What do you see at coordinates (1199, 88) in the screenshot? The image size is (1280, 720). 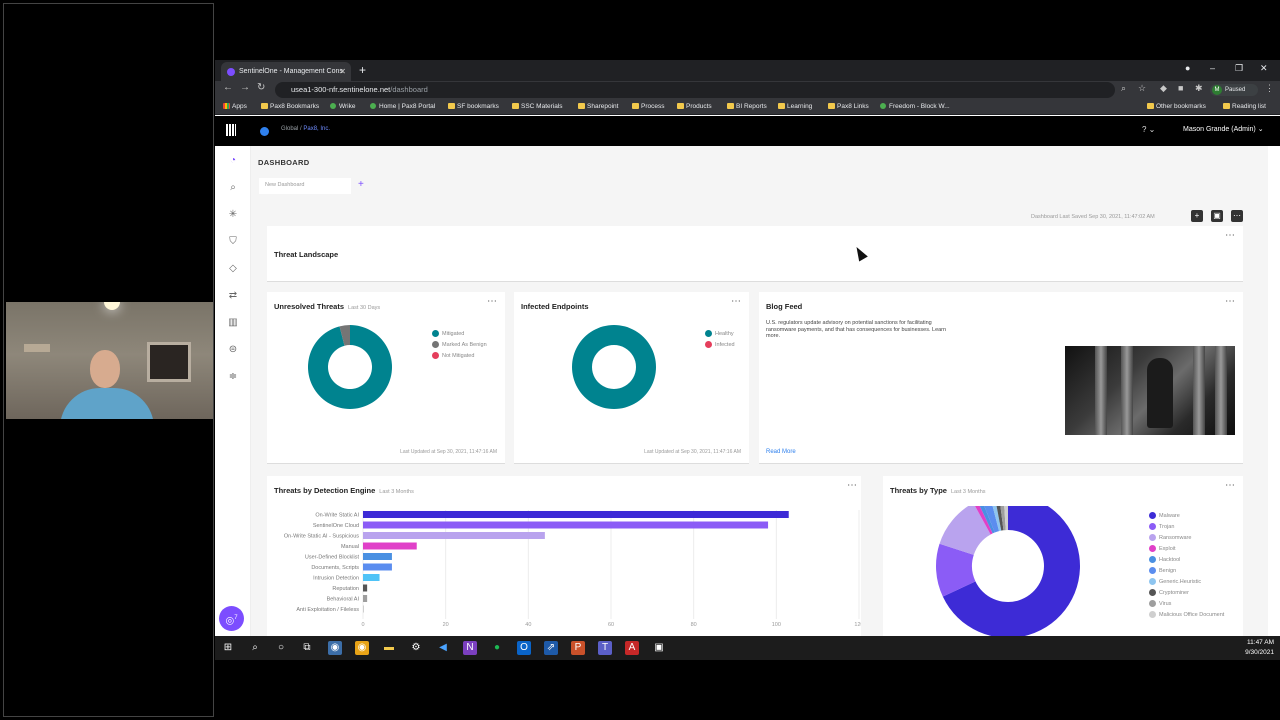 I see `extensions-puzzle-icon: ✱` at bounding box center [1199, 88].